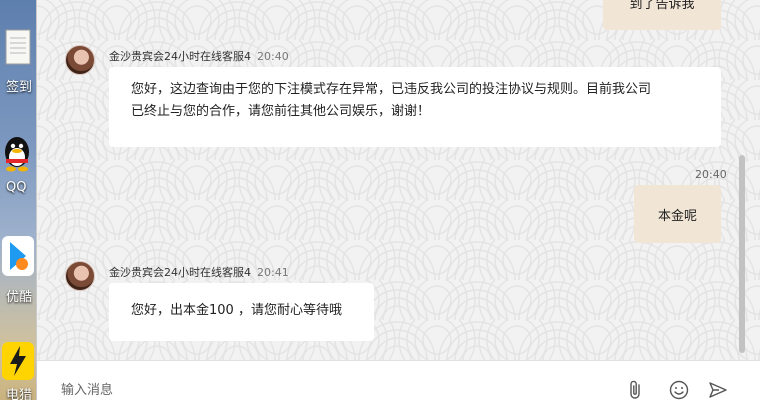  What do you see at coordinates (661, 6) in the screenshot?
I see `bubble-text: 到了告诉我` at bounding box center [661, 6].